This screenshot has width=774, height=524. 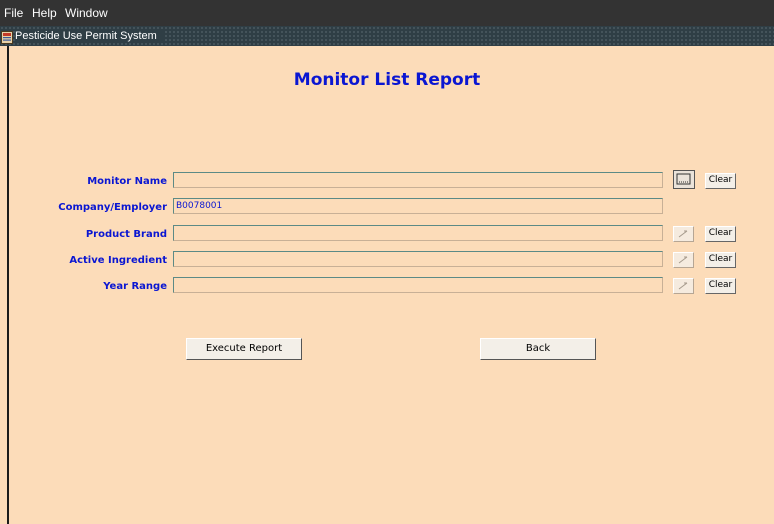 I want to click on monitor-name-lov-button, so click(x=684, y=179).